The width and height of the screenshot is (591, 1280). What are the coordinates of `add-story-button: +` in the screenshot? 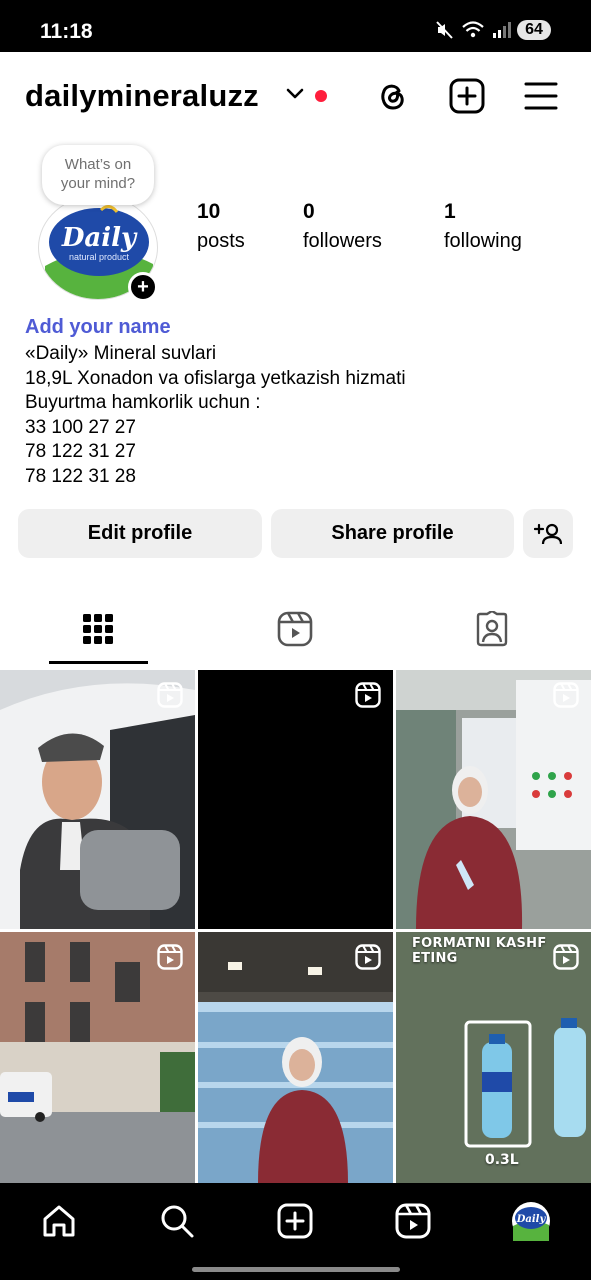 It's located at (143, 287).